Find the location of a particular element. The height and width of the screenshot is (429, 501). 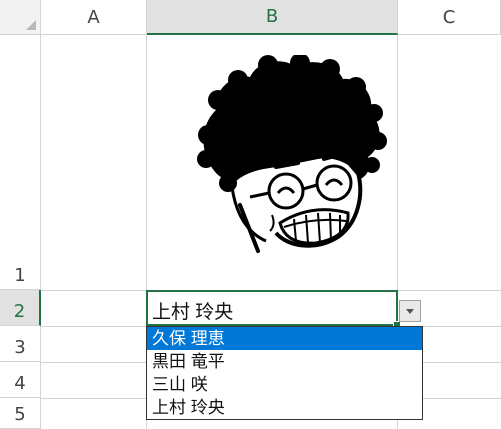

column-header-a: A is located at coordinates (94, 17).